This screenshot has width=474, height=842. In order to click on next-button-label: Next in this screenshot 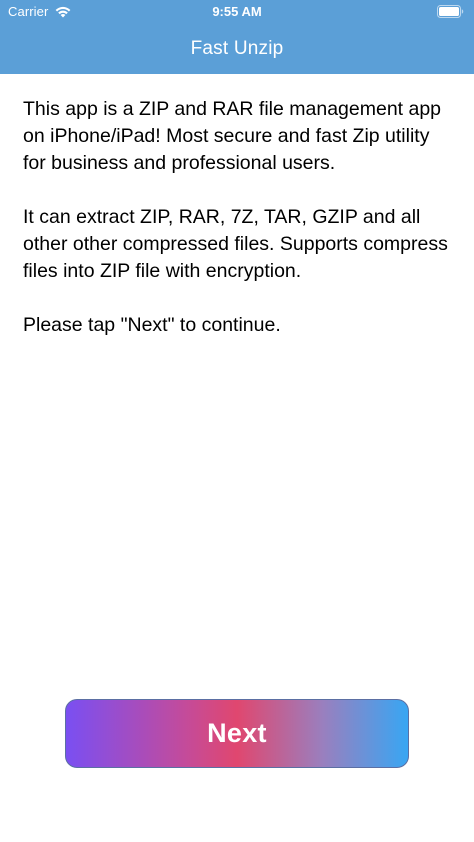, I will do `click(237, 733)`.